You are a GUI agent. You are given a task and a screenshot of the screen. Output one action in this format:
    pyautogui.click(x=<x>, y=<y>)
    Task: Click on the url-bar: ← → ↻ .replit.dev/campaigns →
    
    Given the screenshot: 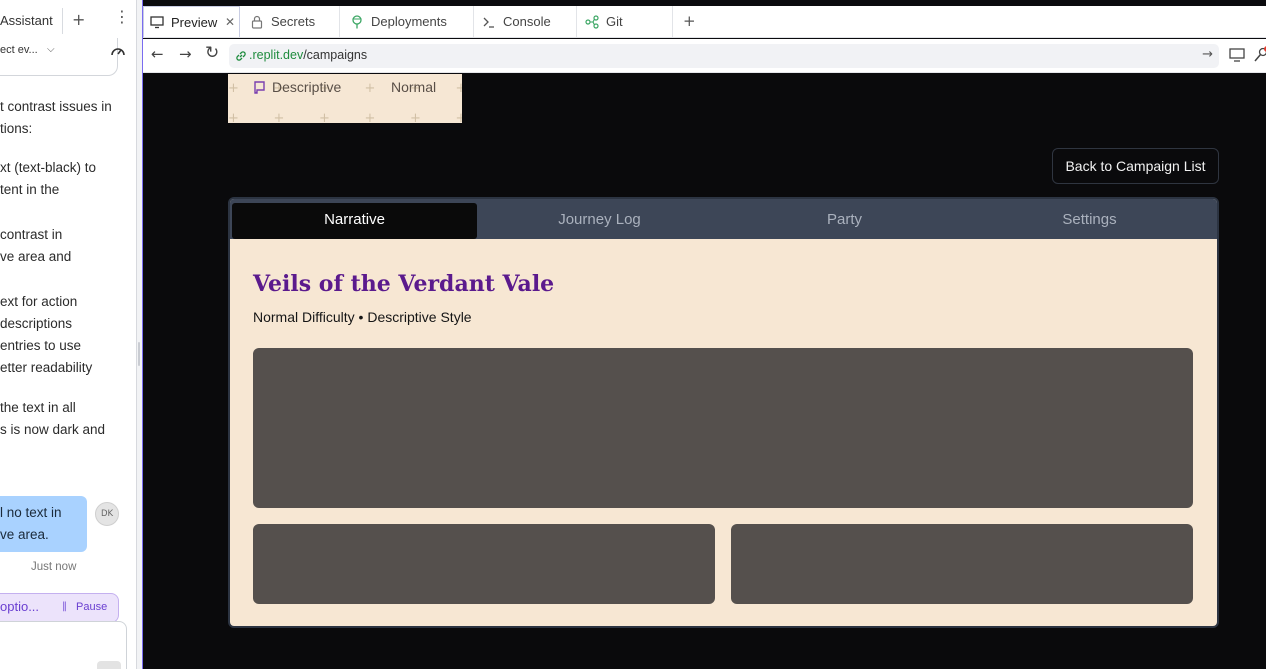 What is the action you would take?
    pyautogui.click(x=704, y=56)
    